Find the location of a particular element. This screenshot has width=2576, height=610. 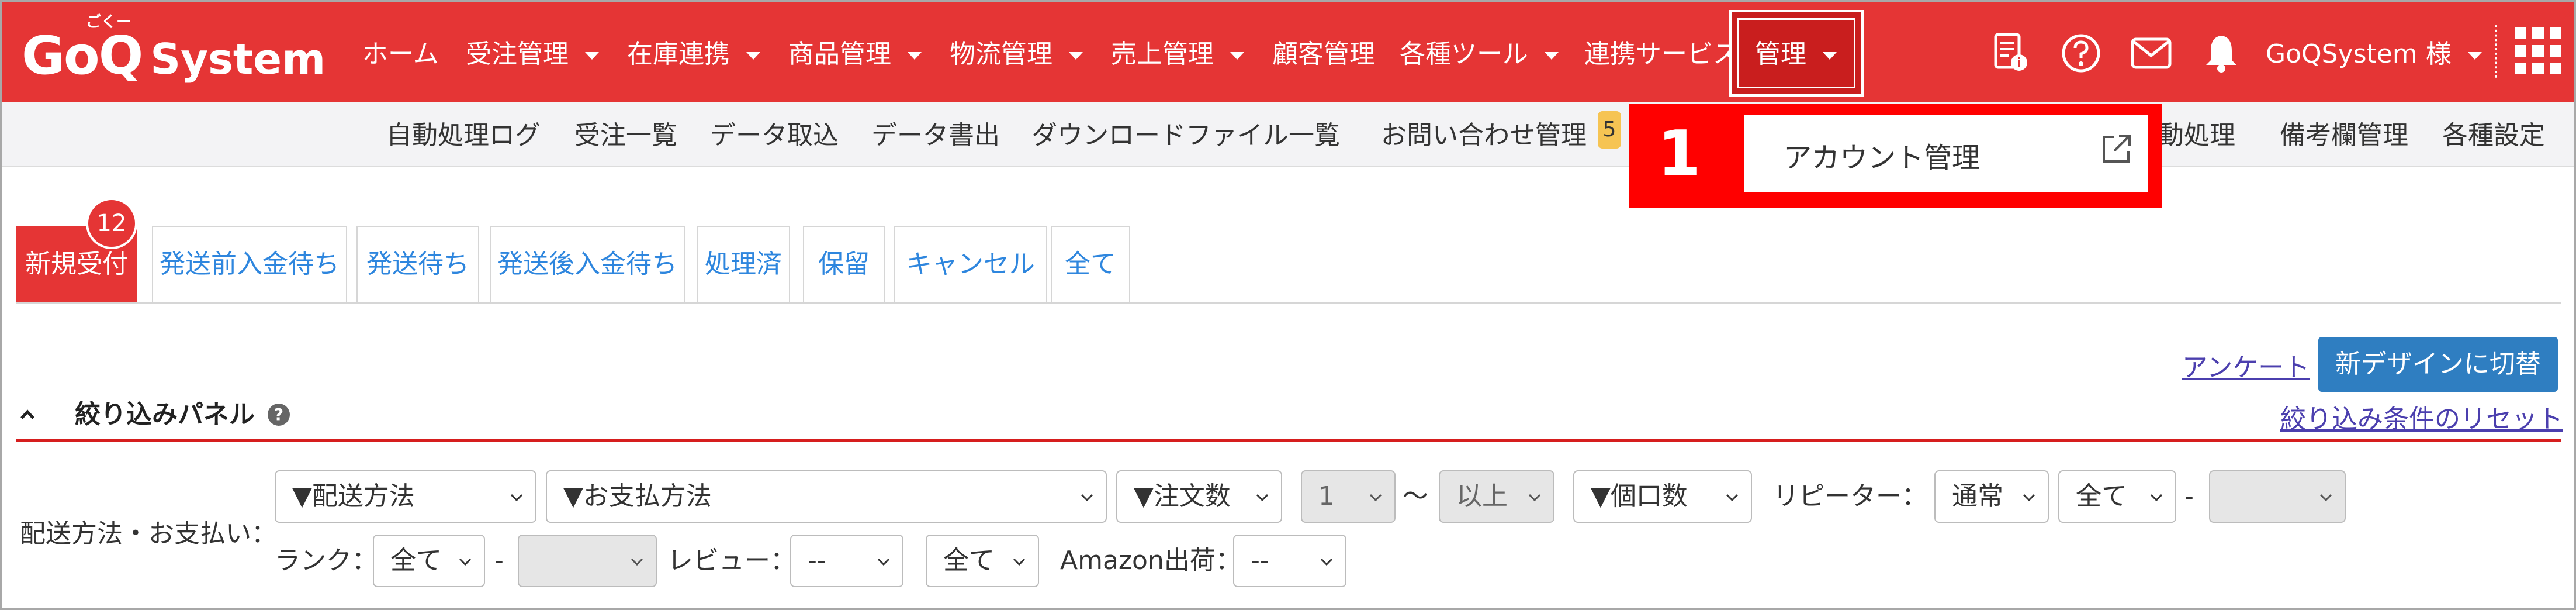

new-orders-count-badge: 12 is located at coordinates (112, 223).